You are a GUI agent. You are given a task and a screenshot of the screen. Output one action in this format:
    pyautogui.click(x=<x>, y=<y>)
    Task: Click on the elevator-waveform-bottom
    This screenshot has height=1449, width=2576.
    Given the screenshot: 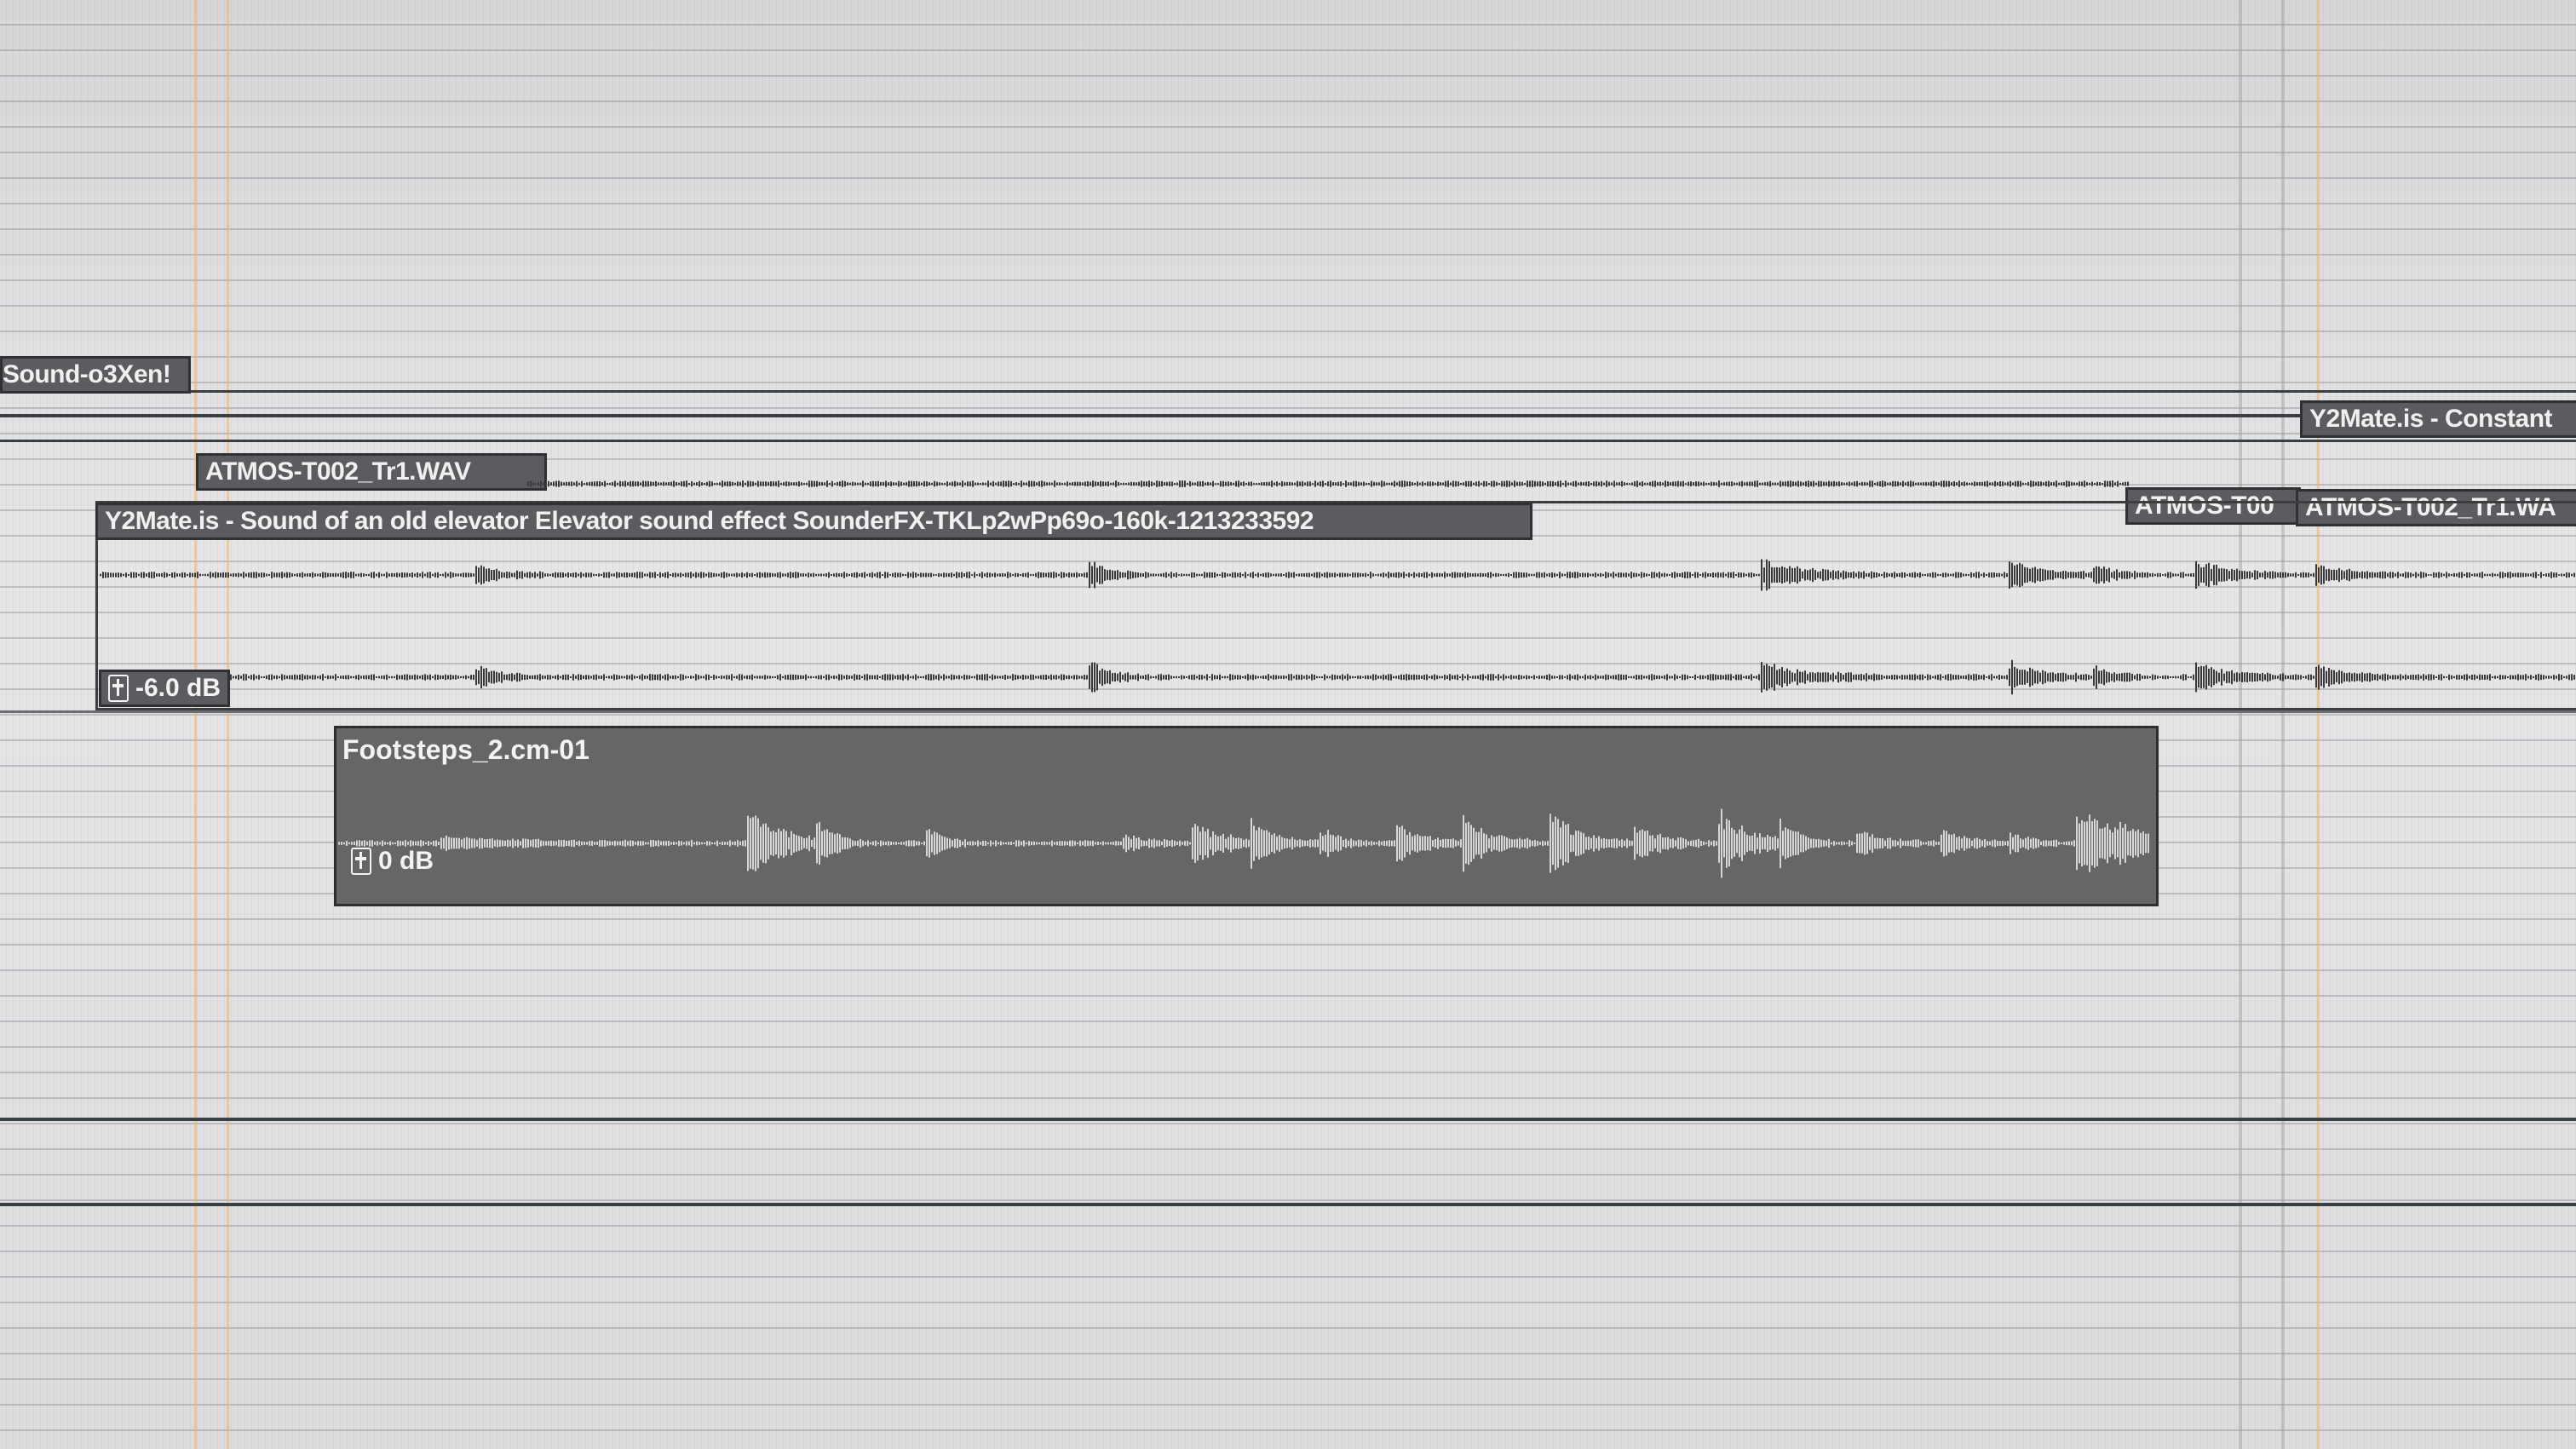 What is the action you would take?
    pyautogui.click(x=1337, y=677)
    